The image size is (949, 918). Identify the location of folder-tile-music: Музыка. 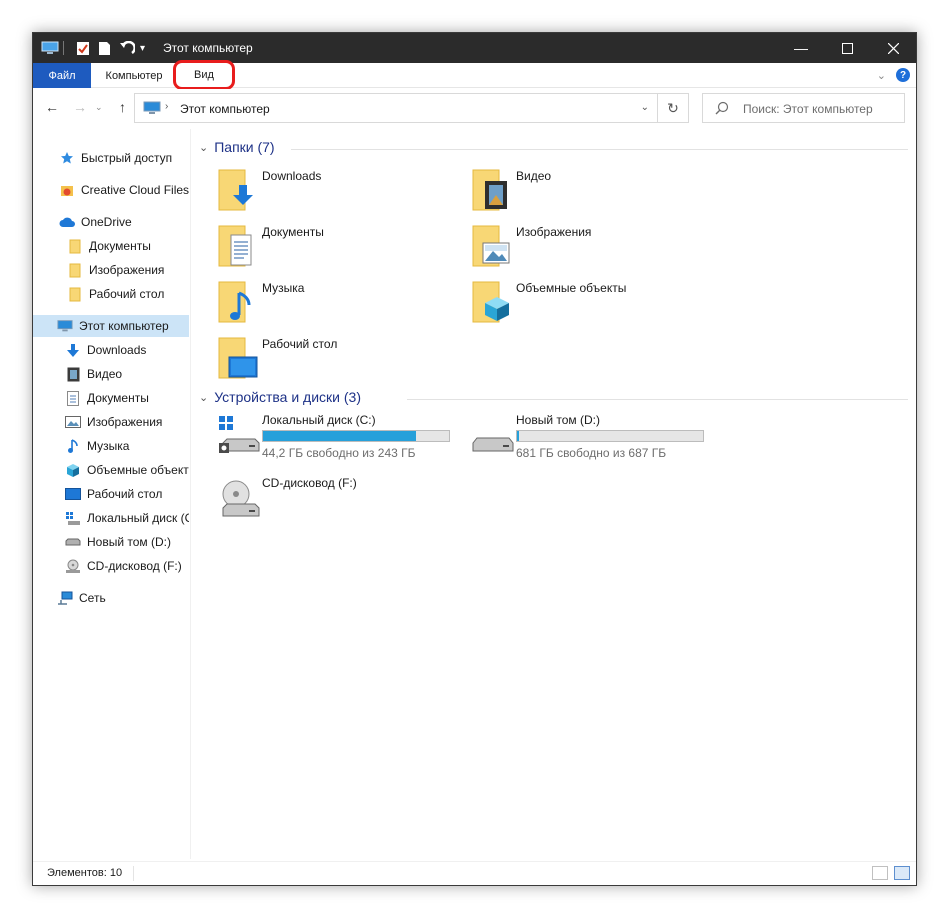
(342, 305).